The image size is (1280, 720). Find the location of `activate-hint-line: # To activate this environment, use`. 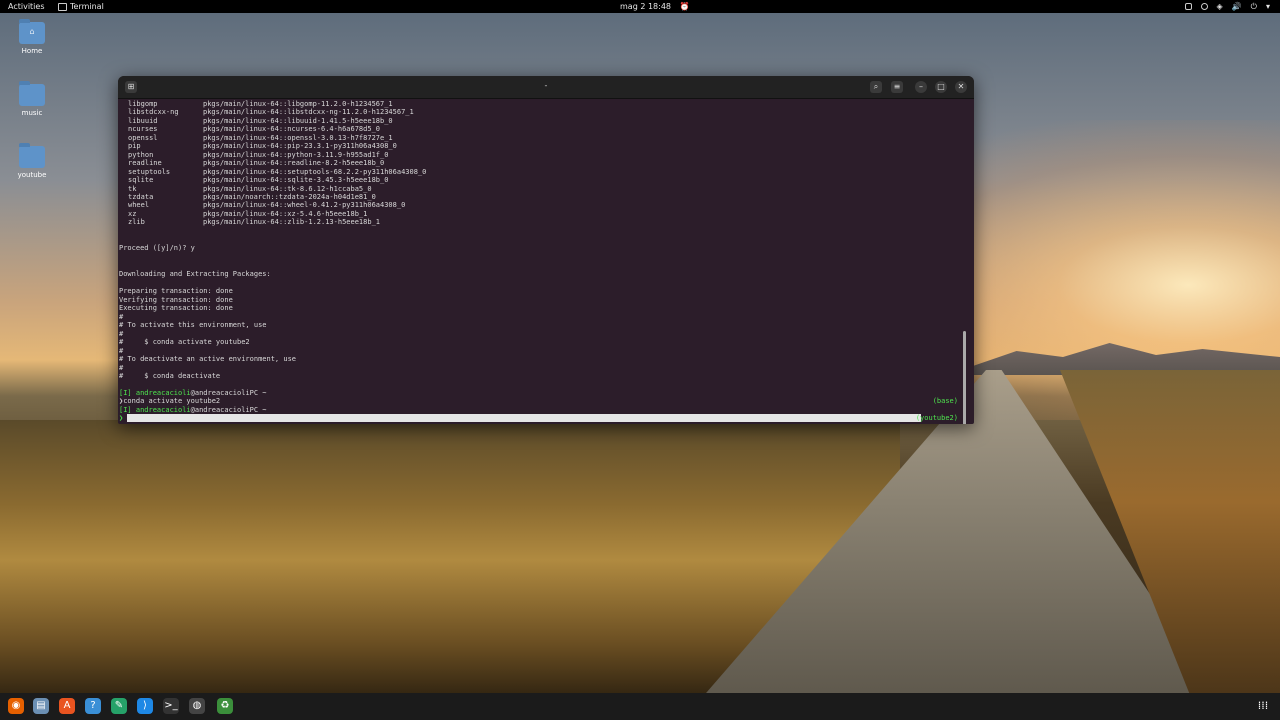

activate-hint-line: # To activate this environment, use is located at coordinates (193, 325).